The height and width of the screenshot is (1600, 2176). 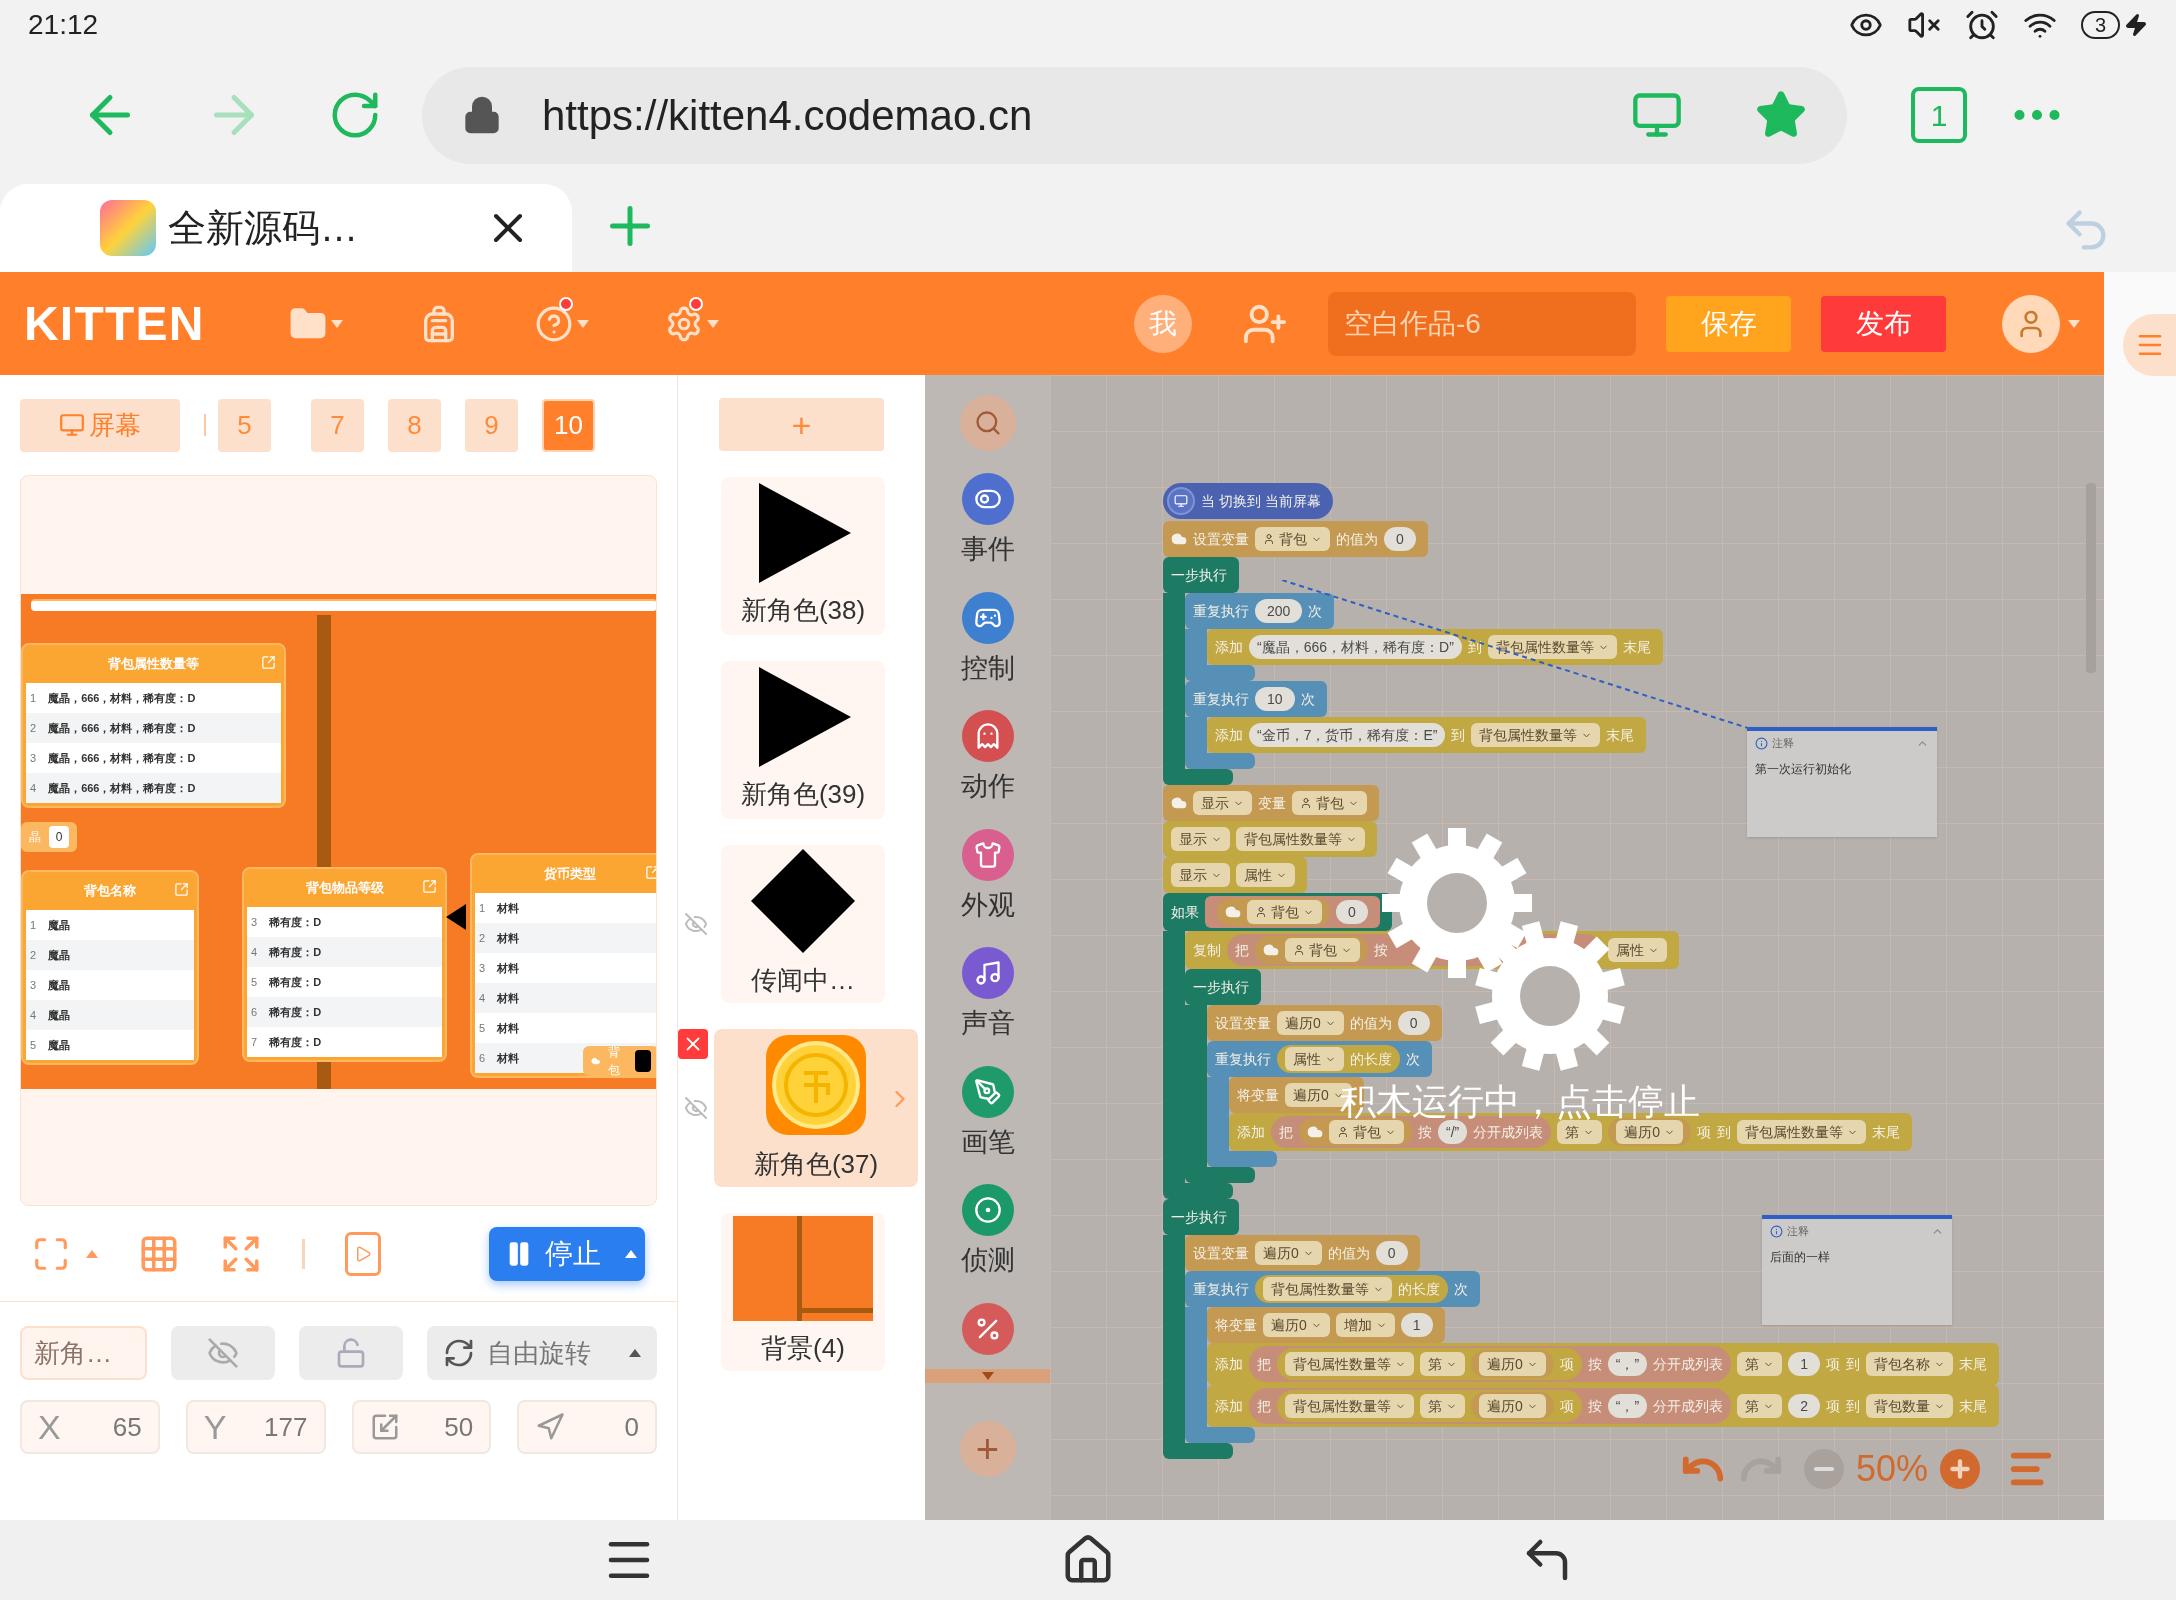 I want to click on text-input: “/”, so click(x=1453, y=1132).